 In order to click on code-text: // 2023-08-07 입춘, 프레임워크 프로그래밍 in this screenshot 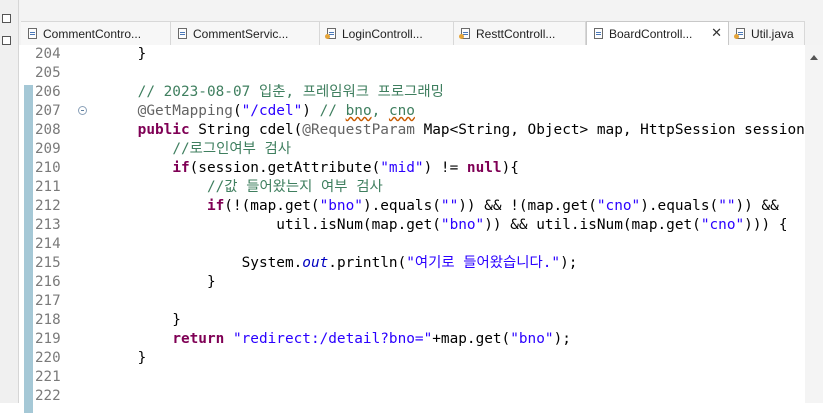, I will do `click(290, 92)`.